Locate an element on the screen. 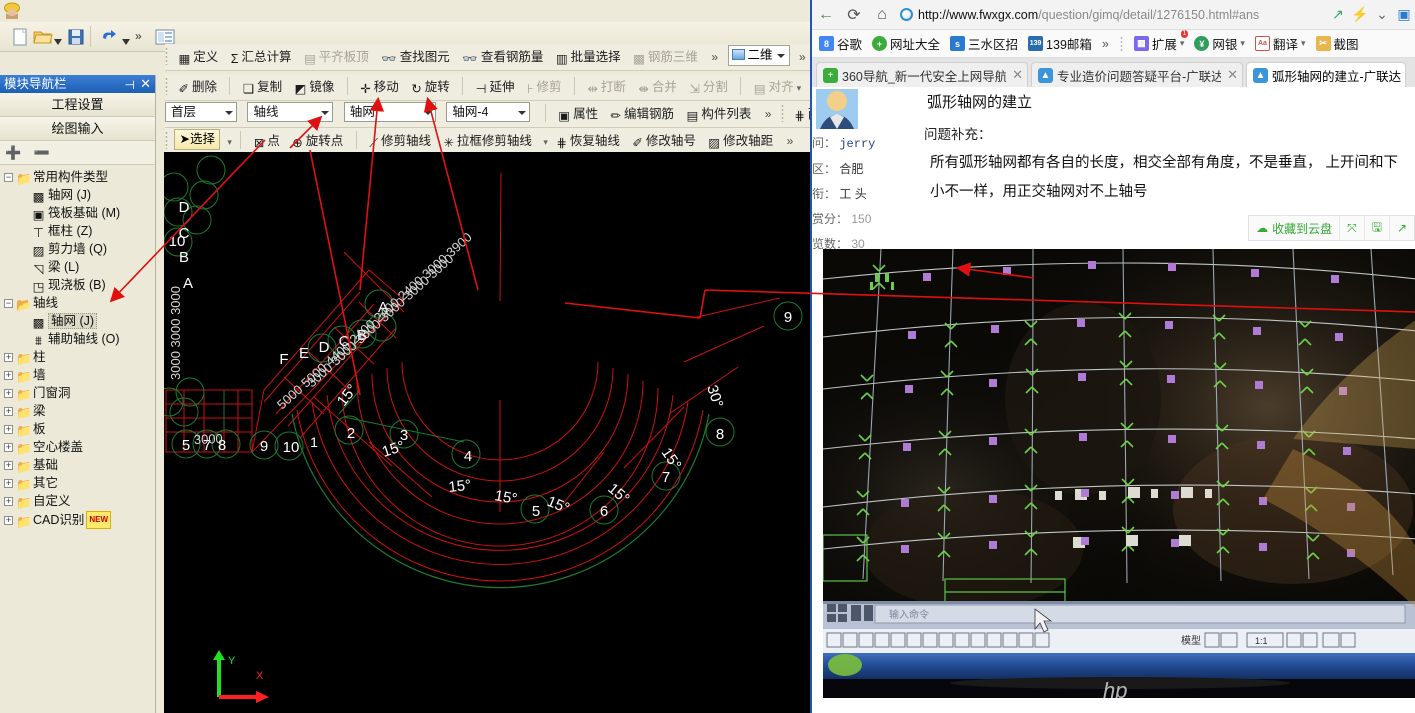  open-file-icon is located at coordinates (43, 37).